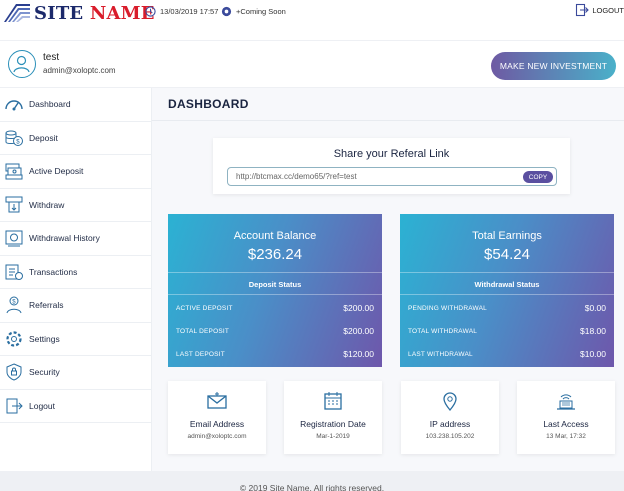  What do you see at coordinates (189, 11) in the screenshot?
I see `datetime-text: 13/03/2019 17:57` at bounding box center [189, 11].